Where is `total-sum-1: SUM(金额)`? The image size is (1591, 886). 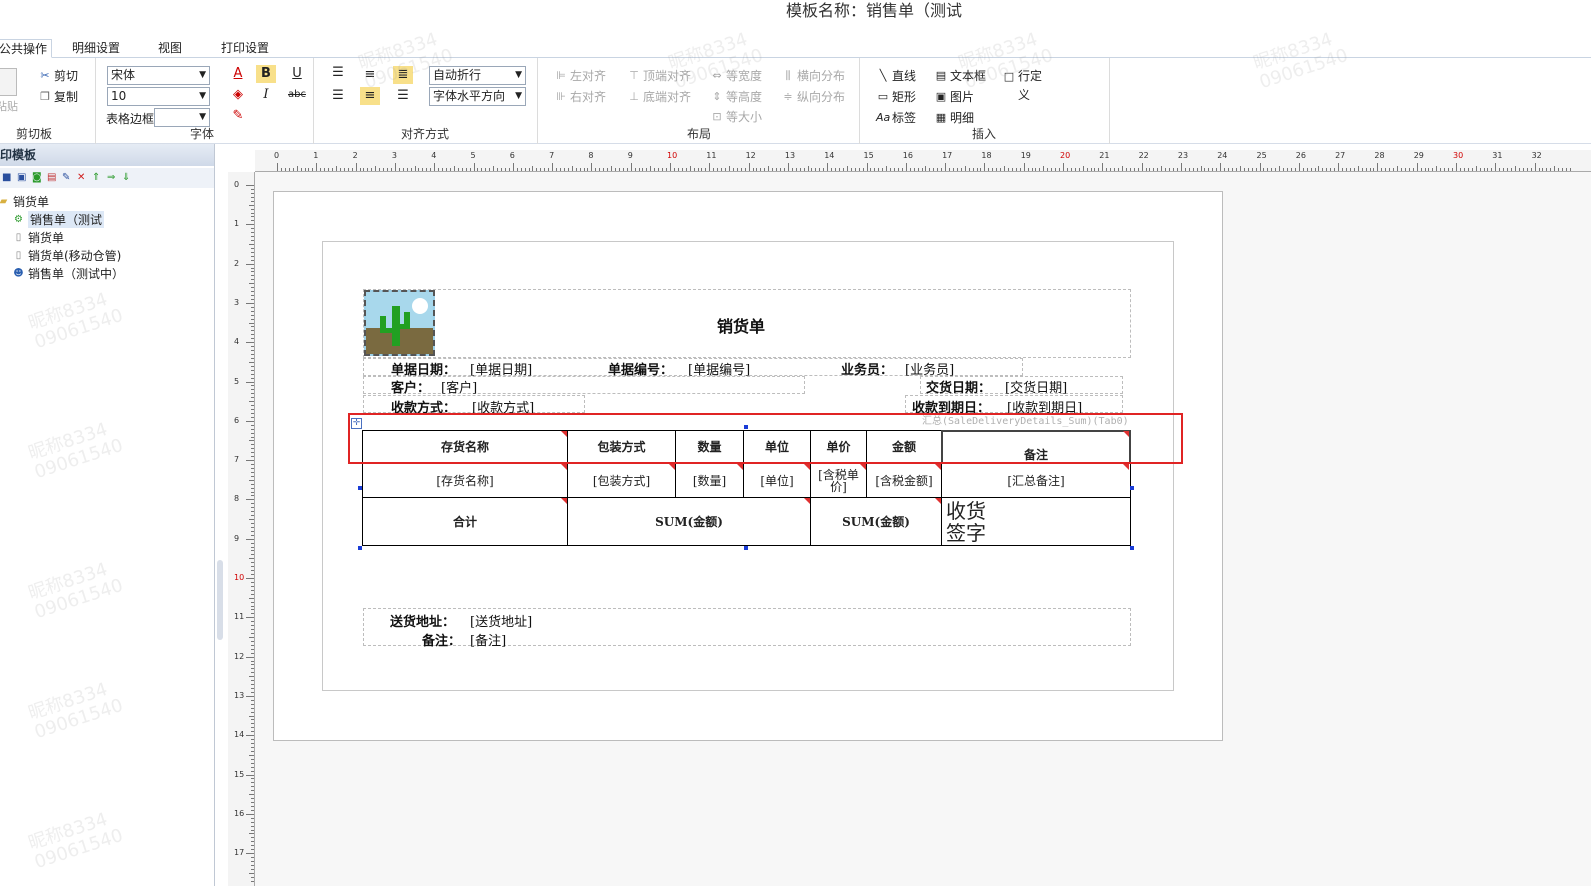 total-sum-1: SUM(金额) is located at coordinates (689, 521).